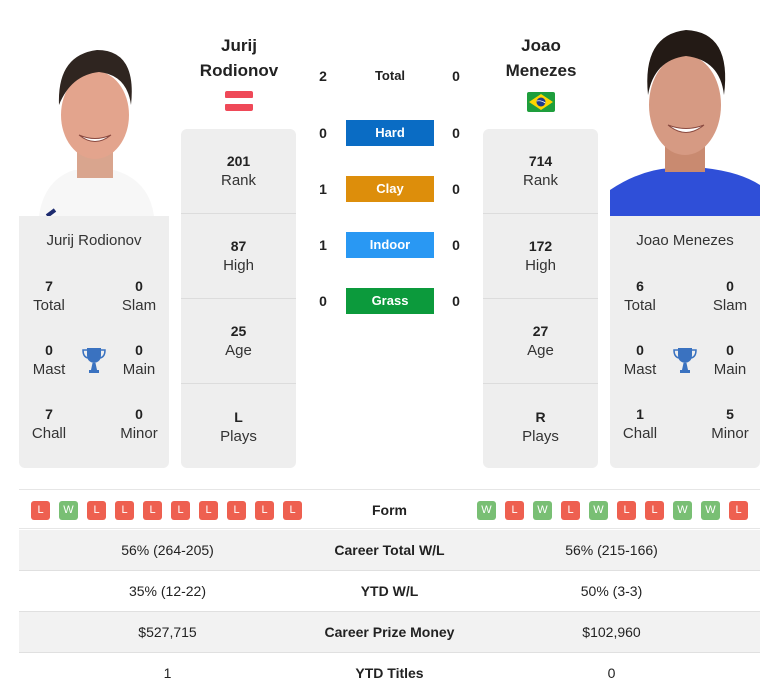 This screenshot has height=699, width=779. Describe the element at coordinates (541, 70) in the screenshot. I see `player2-last-name: Menezes` at that location.